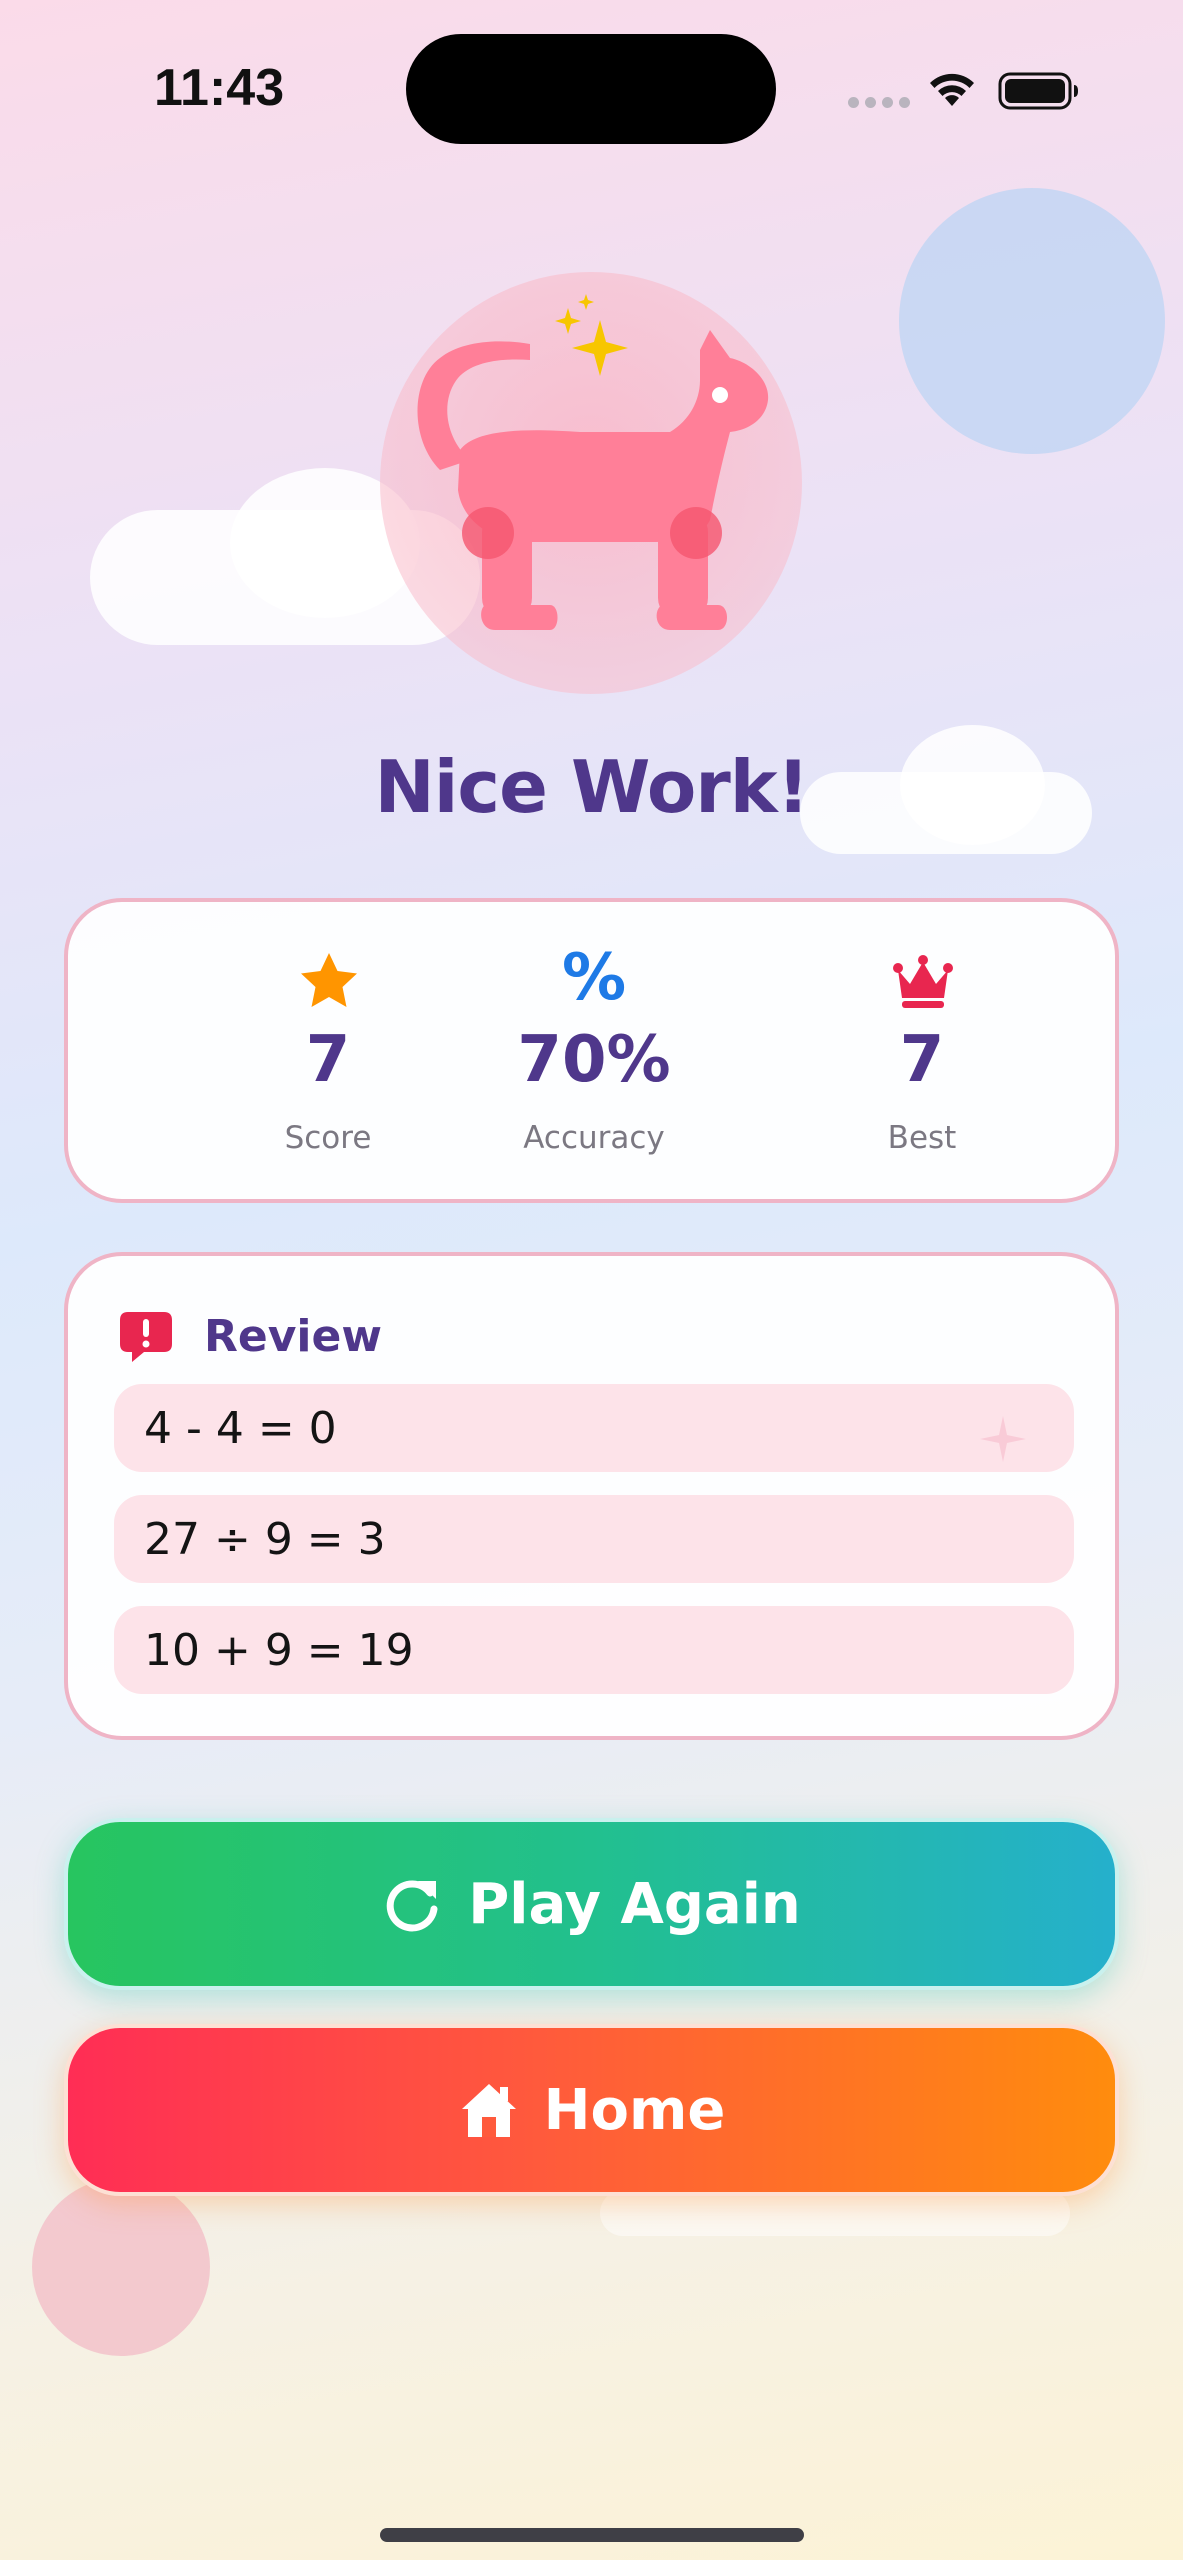  I want to click on house-icon, so click(488, 2110).